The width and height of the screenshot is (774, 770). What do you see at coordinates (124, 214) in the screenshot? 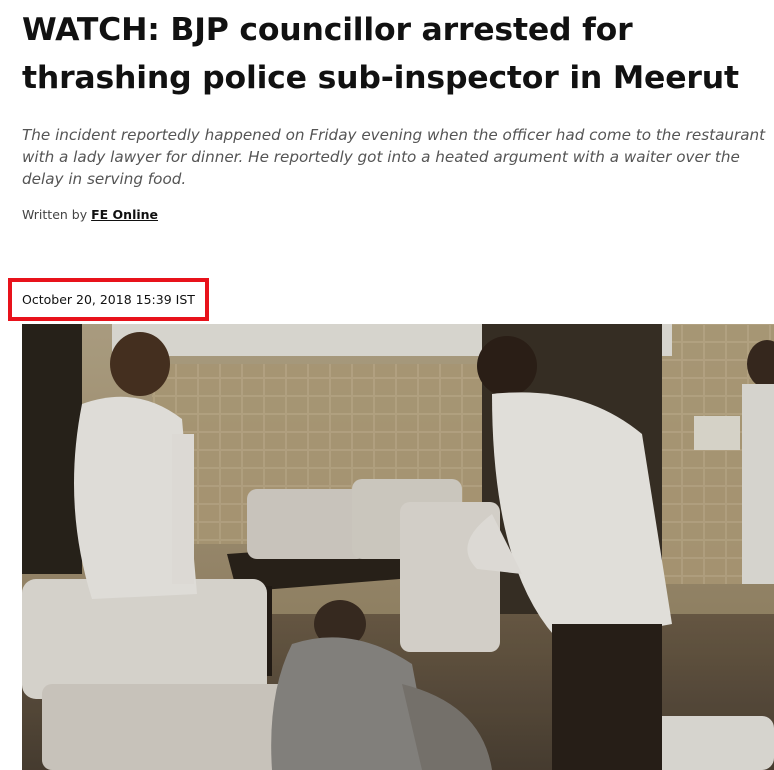
I see `author-link: FE Online` at bounding box center [124, 214].